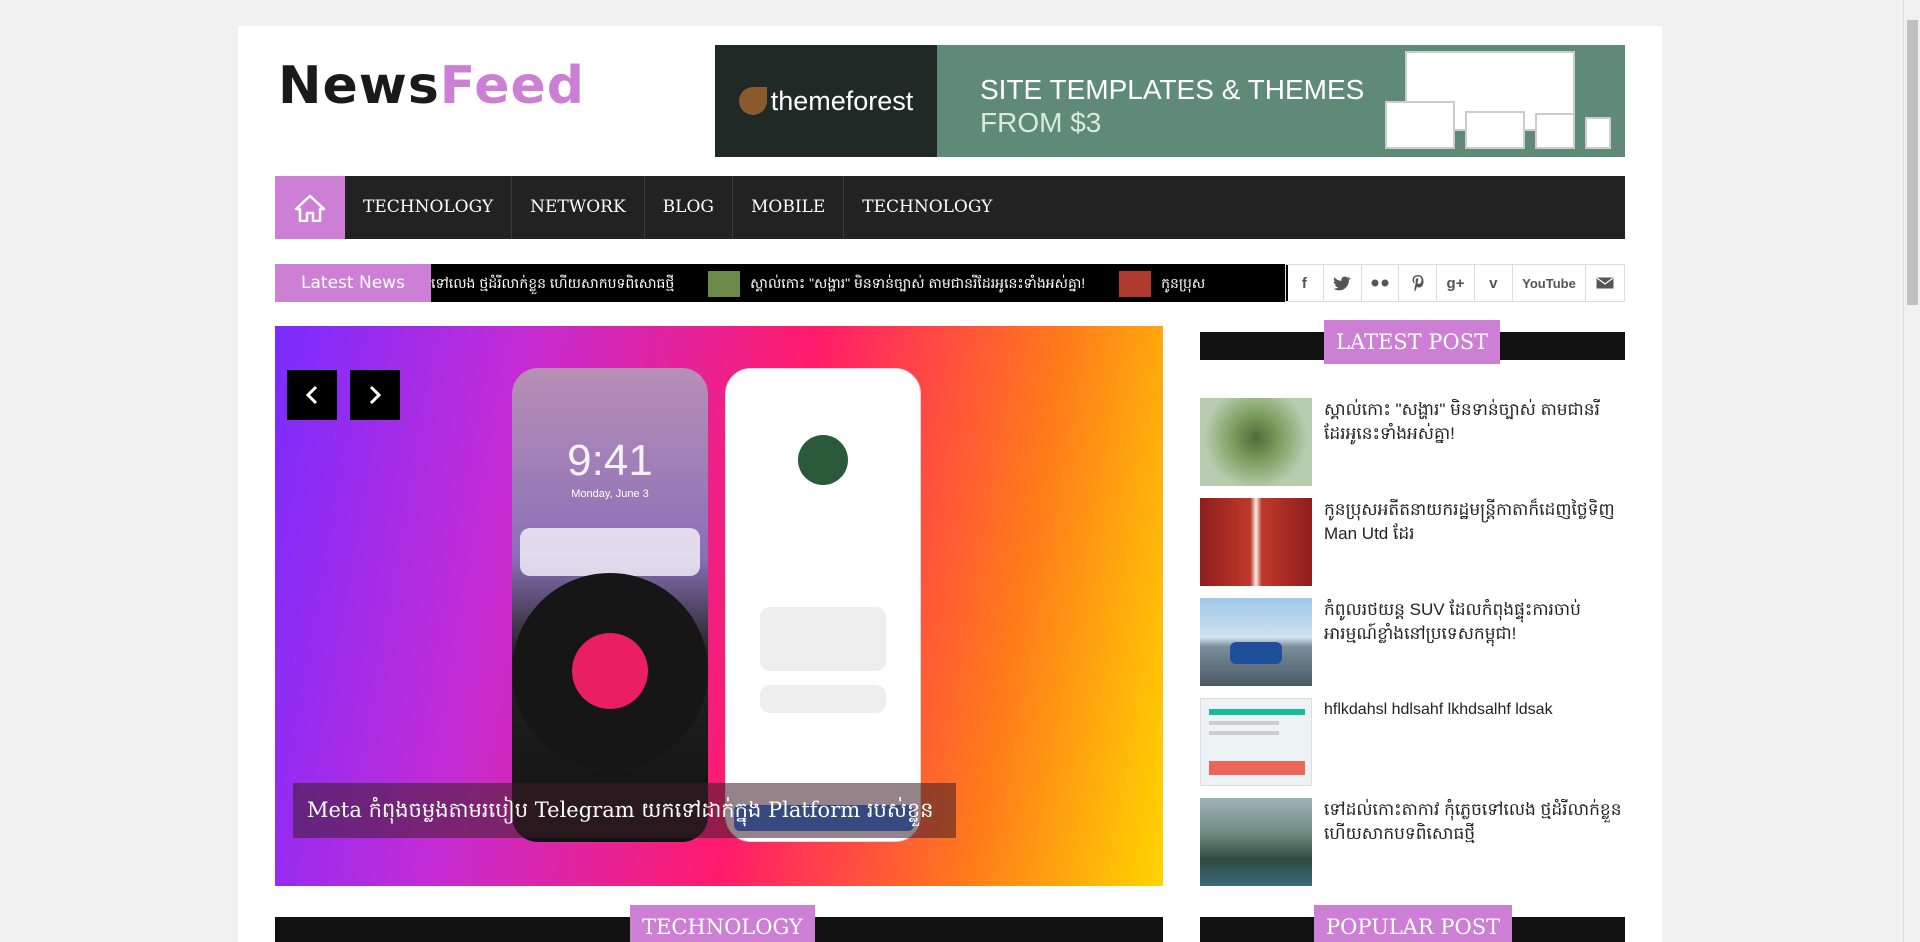 The height and width of the screenshot is (942, 1920). I want to click on mail-icon, so click(1605, 283).